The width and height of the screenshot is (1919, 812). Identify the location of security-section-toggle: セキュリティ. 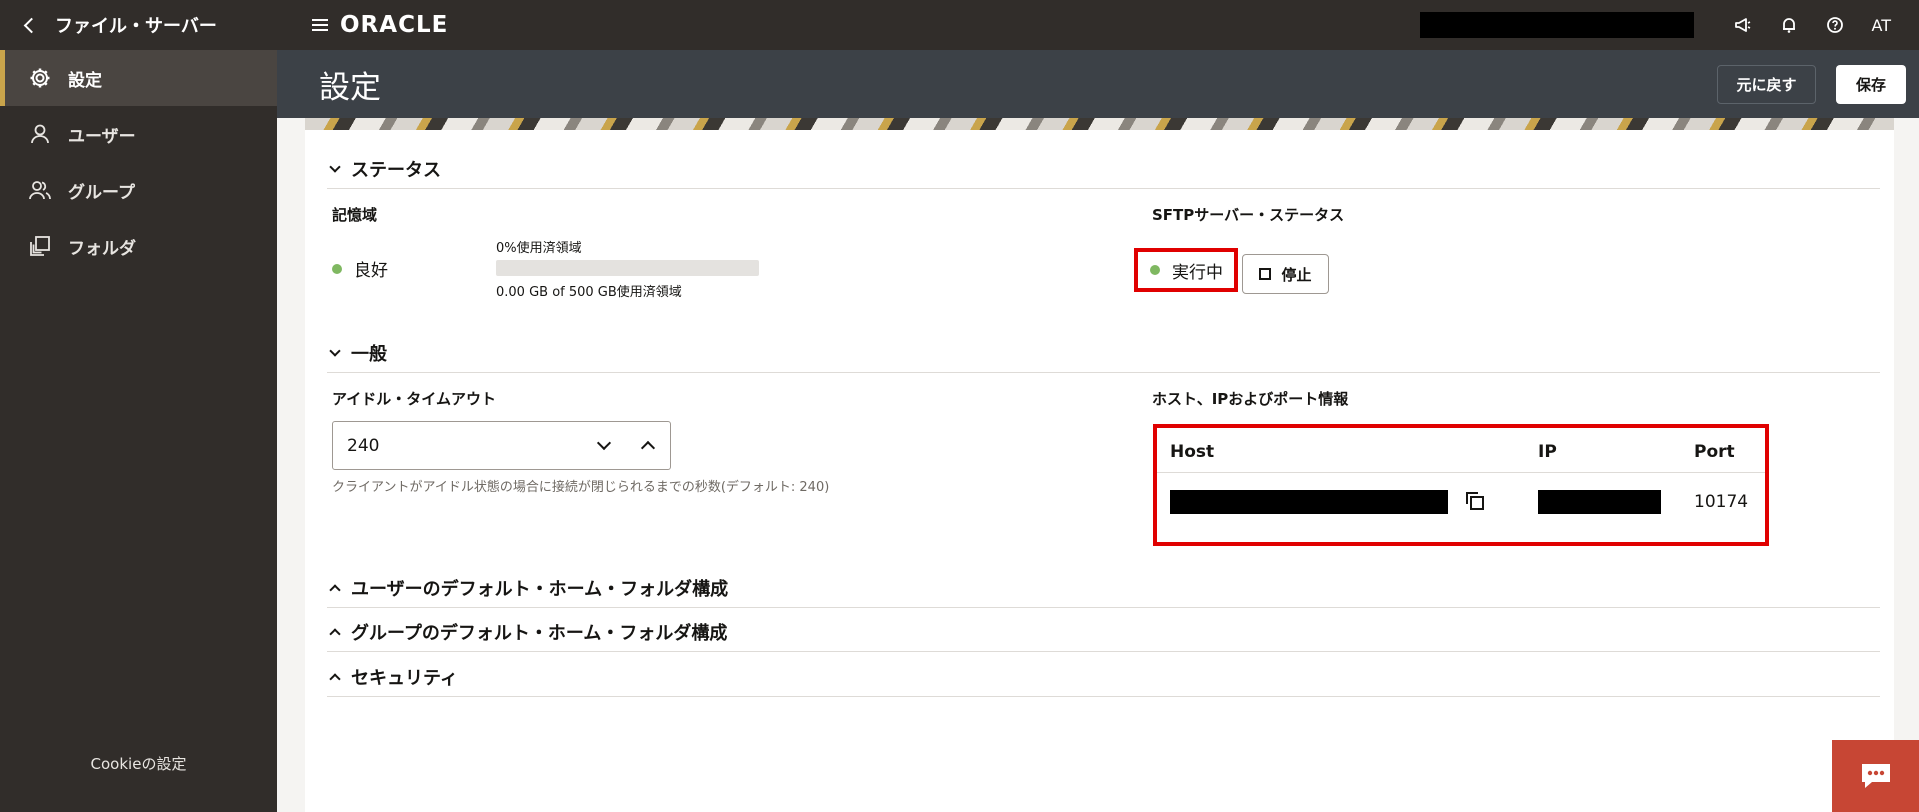
(393, 677).